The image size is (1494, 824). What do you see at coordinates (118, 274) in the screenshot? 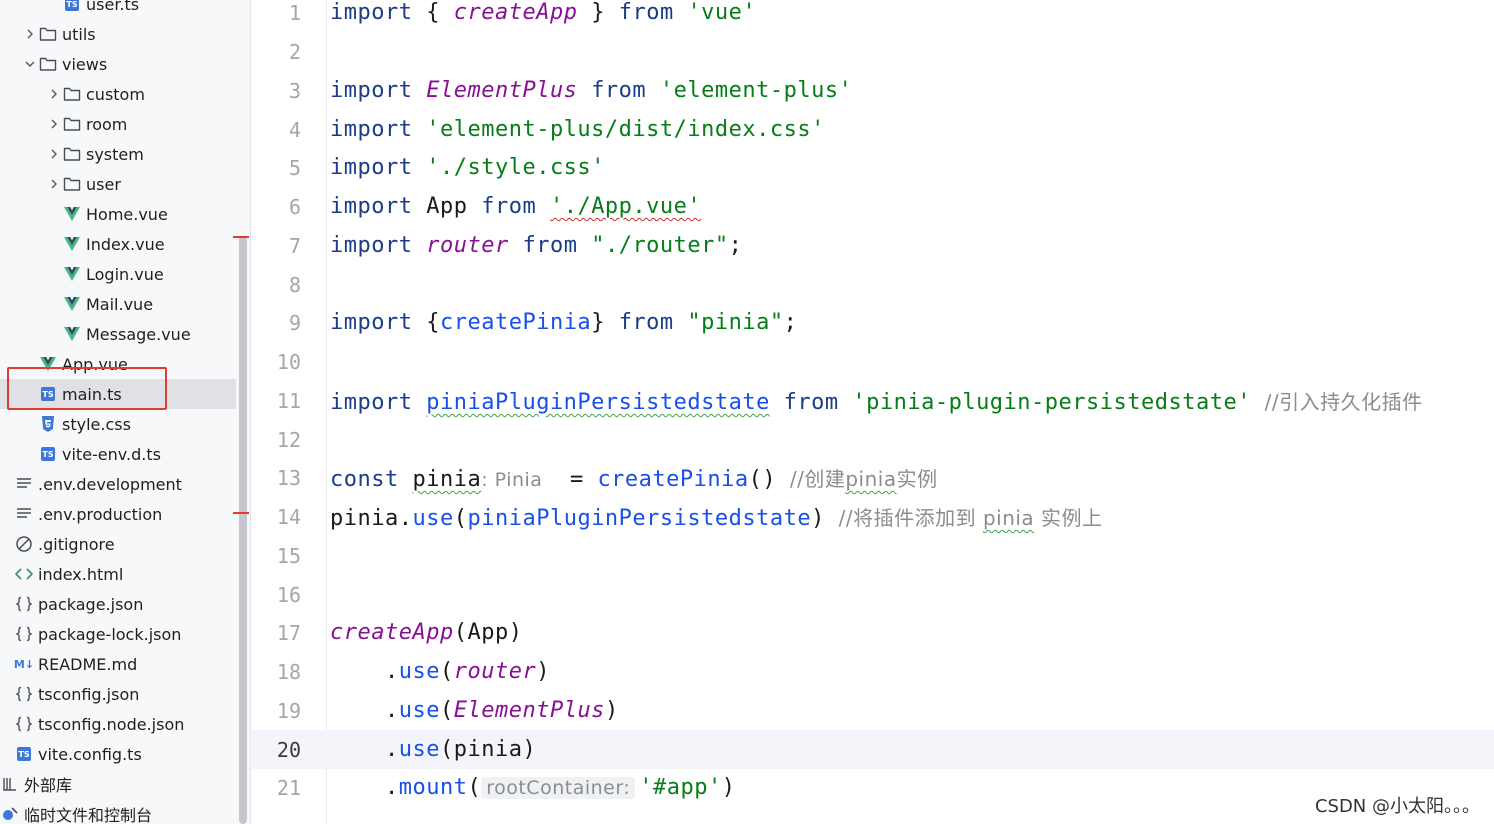
I see `tree-item-login-vue: Login.vue` at bounding box center [118, 274].